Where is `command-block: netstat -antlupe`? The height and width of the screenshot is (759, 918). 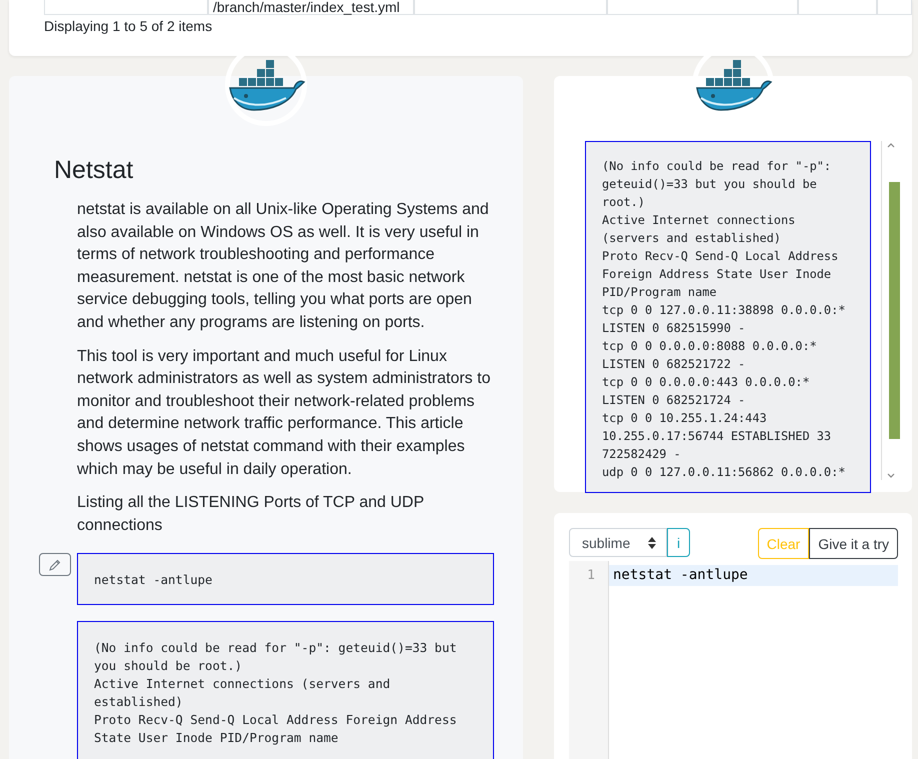
command-block: netstat -antlupe is located at coordinates (285, 579).